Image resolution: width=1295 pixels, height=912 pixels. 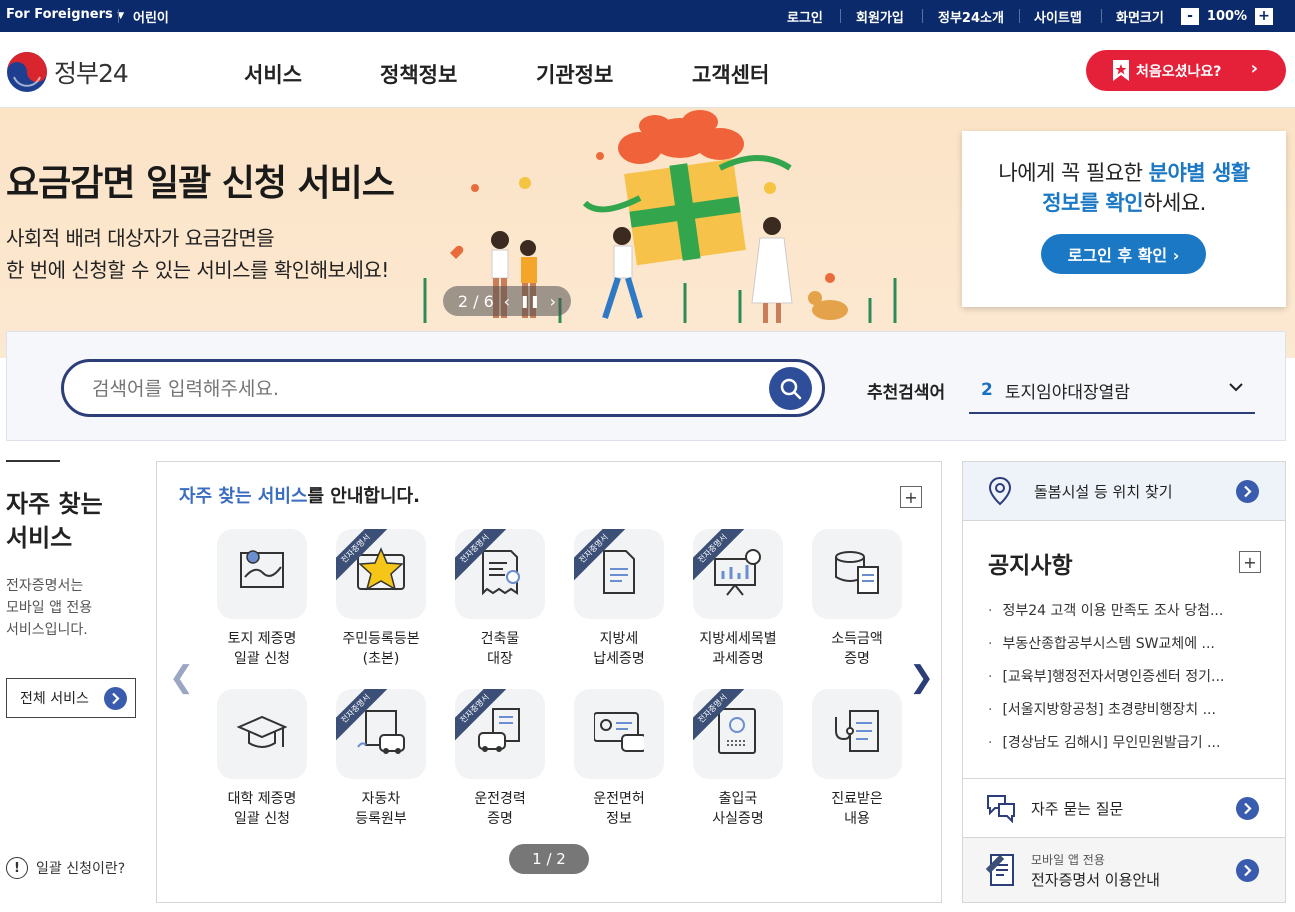 I want to click on life-info-highlight: 분야별 생활, so click(x=1199, y=173).